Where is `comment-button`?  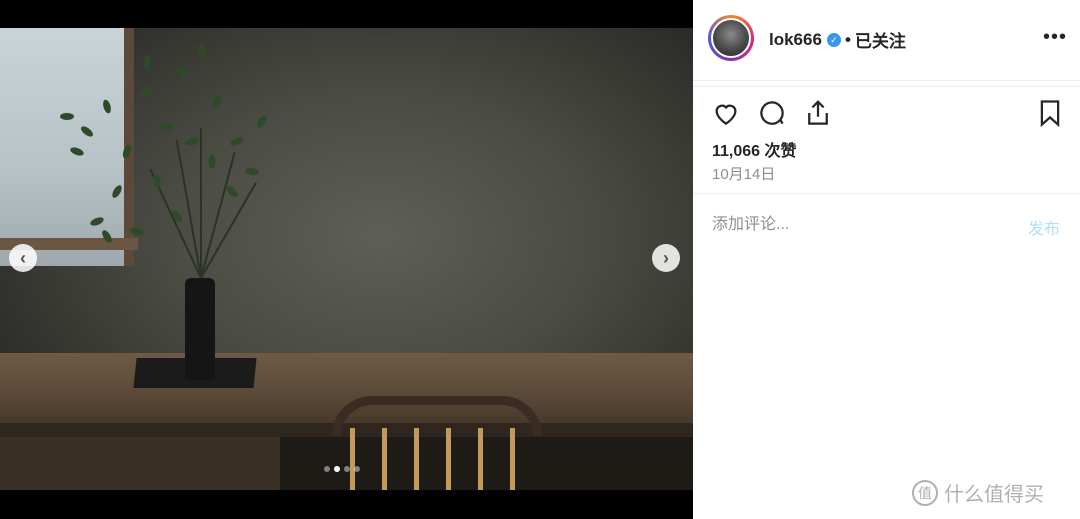
comment-button is located at coordinates (773, 114).